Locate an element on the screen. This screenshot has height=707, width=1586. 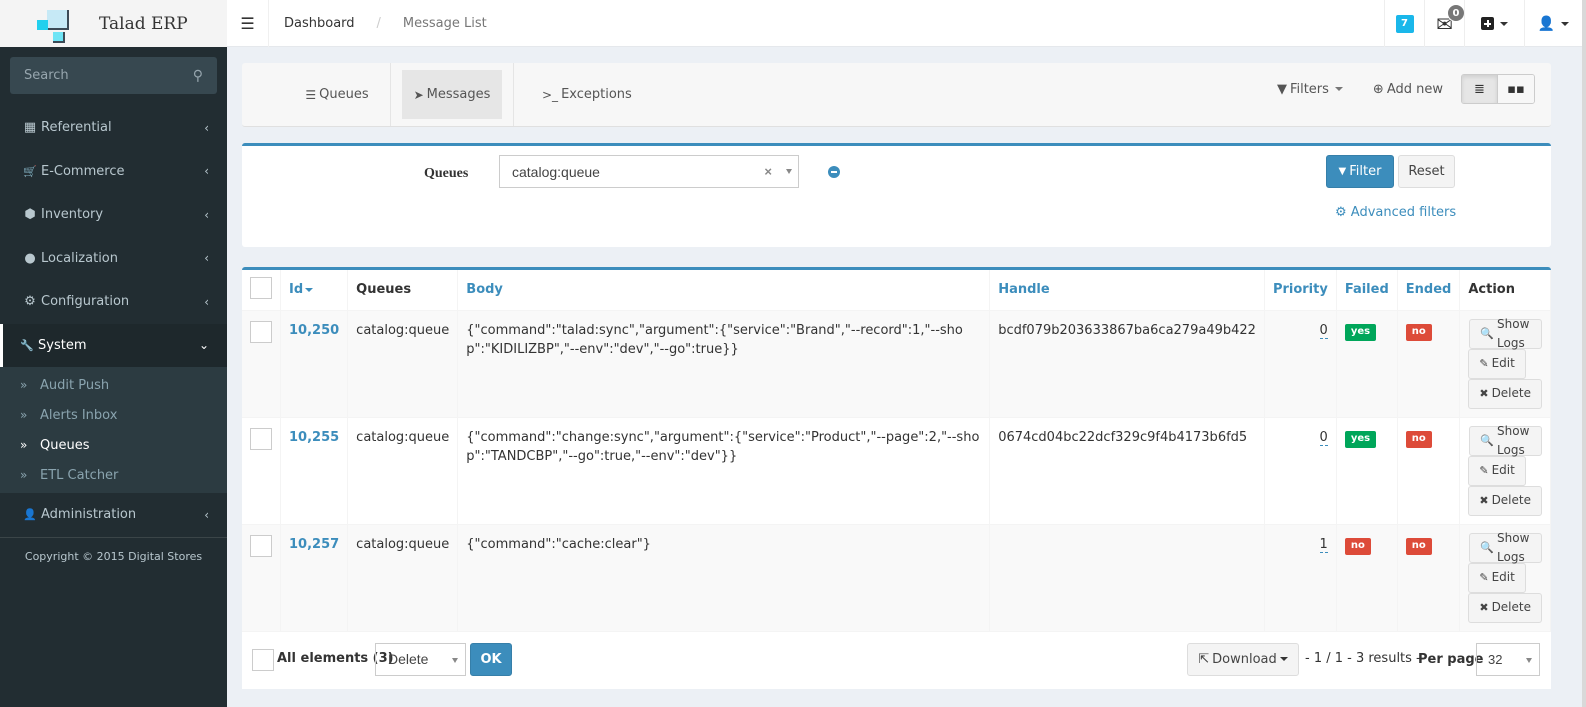
column-header-failed: Failed is located at coordinates (1367, 290).